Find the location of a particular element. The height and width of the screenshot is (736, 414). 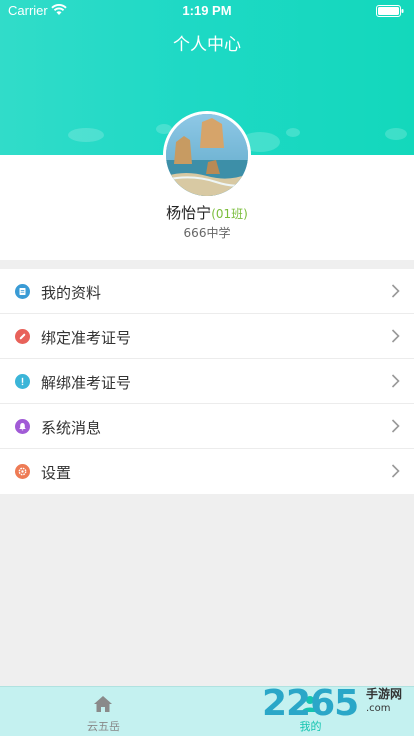

avatar is located at coordinates (207, 155).